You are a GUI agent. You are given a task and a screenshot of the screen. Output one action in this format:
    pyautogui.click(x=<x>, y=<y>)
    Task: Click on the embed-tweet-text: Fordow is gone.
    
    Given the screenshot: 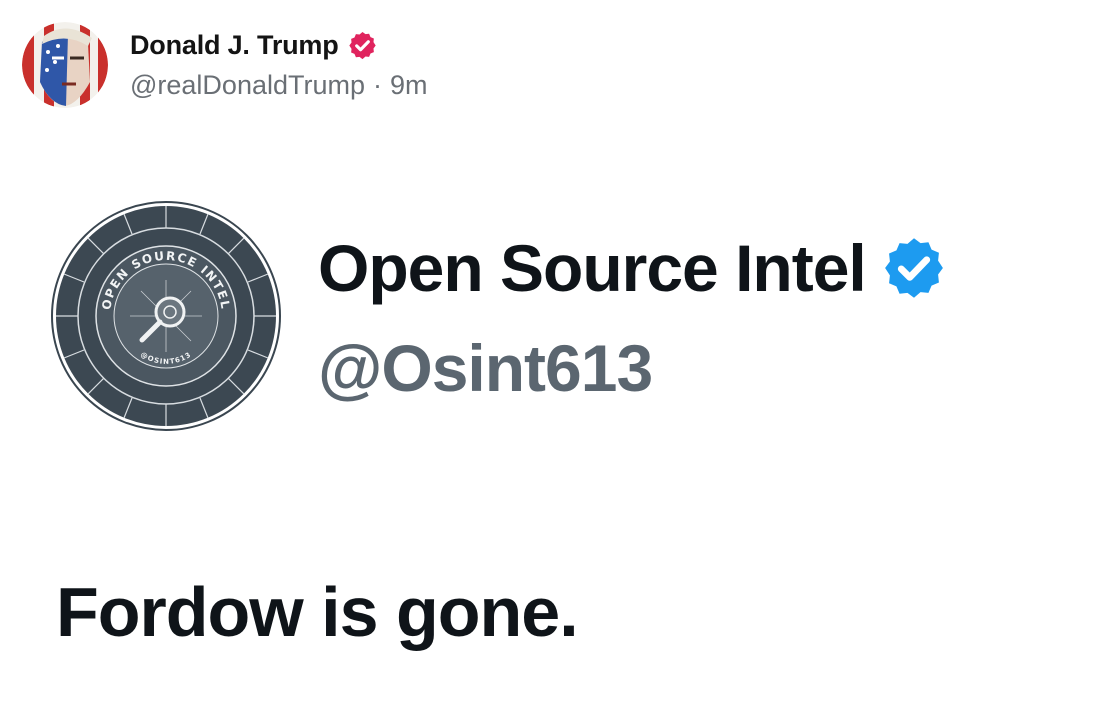 What is the action you would take?
    pyautogui.click(x=317, y=612)
    